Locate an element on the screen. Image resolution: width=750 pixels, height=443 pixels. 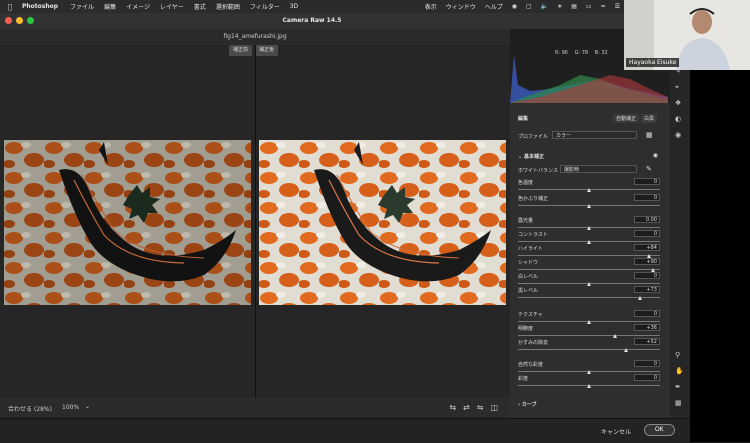
basic-section-header: ⌄ 基本補正 is located at coordinates (531, 156).